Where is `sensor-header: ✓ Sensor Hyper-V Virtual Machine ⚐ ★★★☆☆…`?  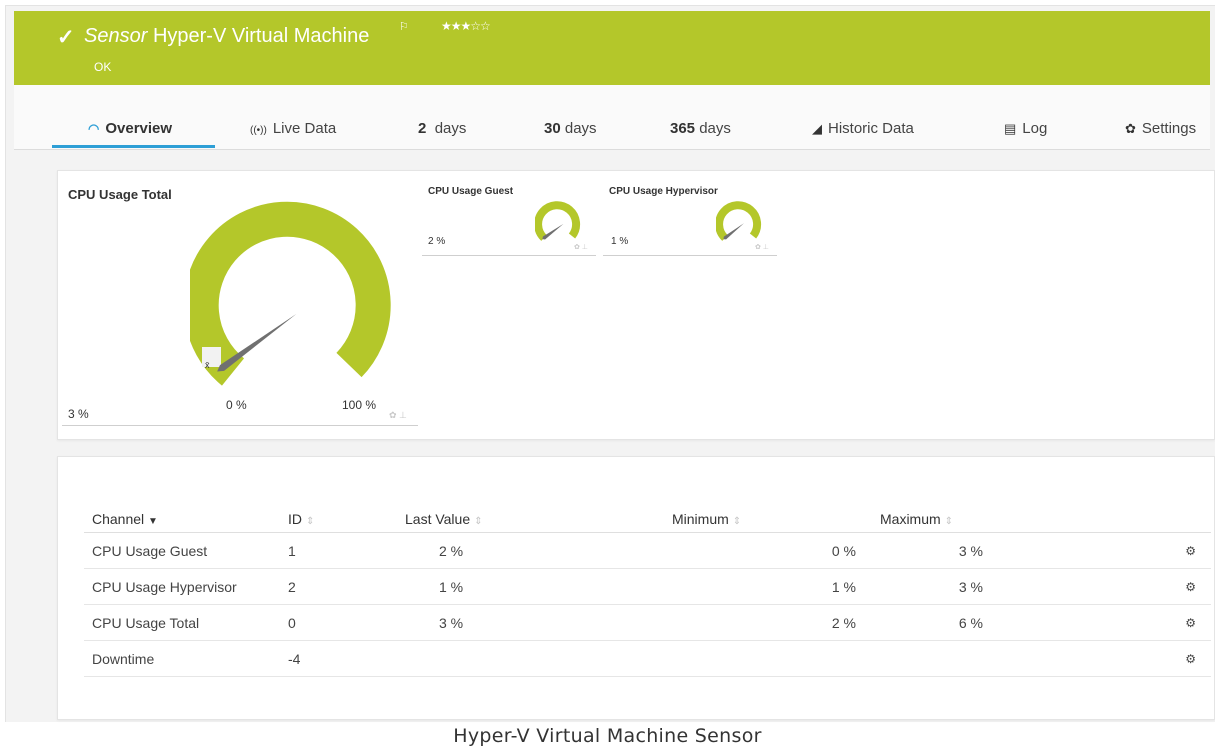
sensor-header: ✓ Sensor Hyper-V Virtual Machine ⚐ ★★★☆☆… is located at coordinates (612, 48).